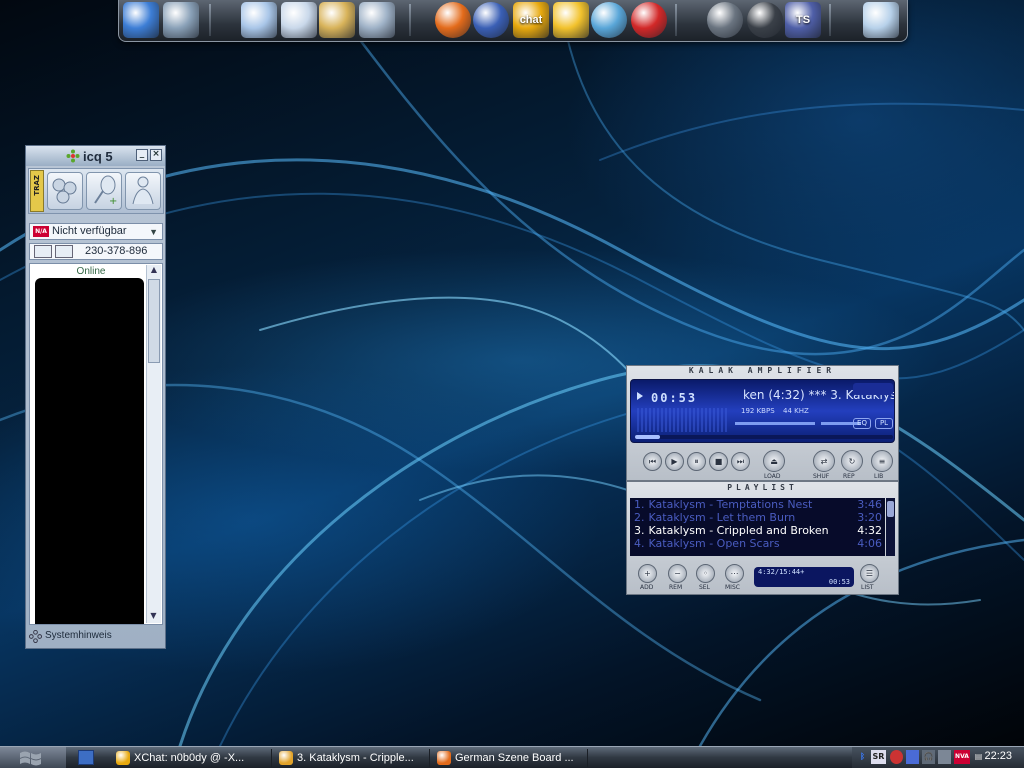  Describe the element at coordinates (998, 756) in the screenshot. I see `clock: 22:23` at that location.